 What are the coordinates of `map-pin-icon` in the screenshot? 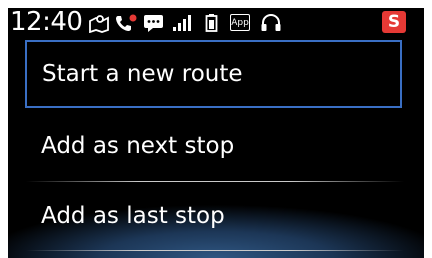 It's located at (99, 23).